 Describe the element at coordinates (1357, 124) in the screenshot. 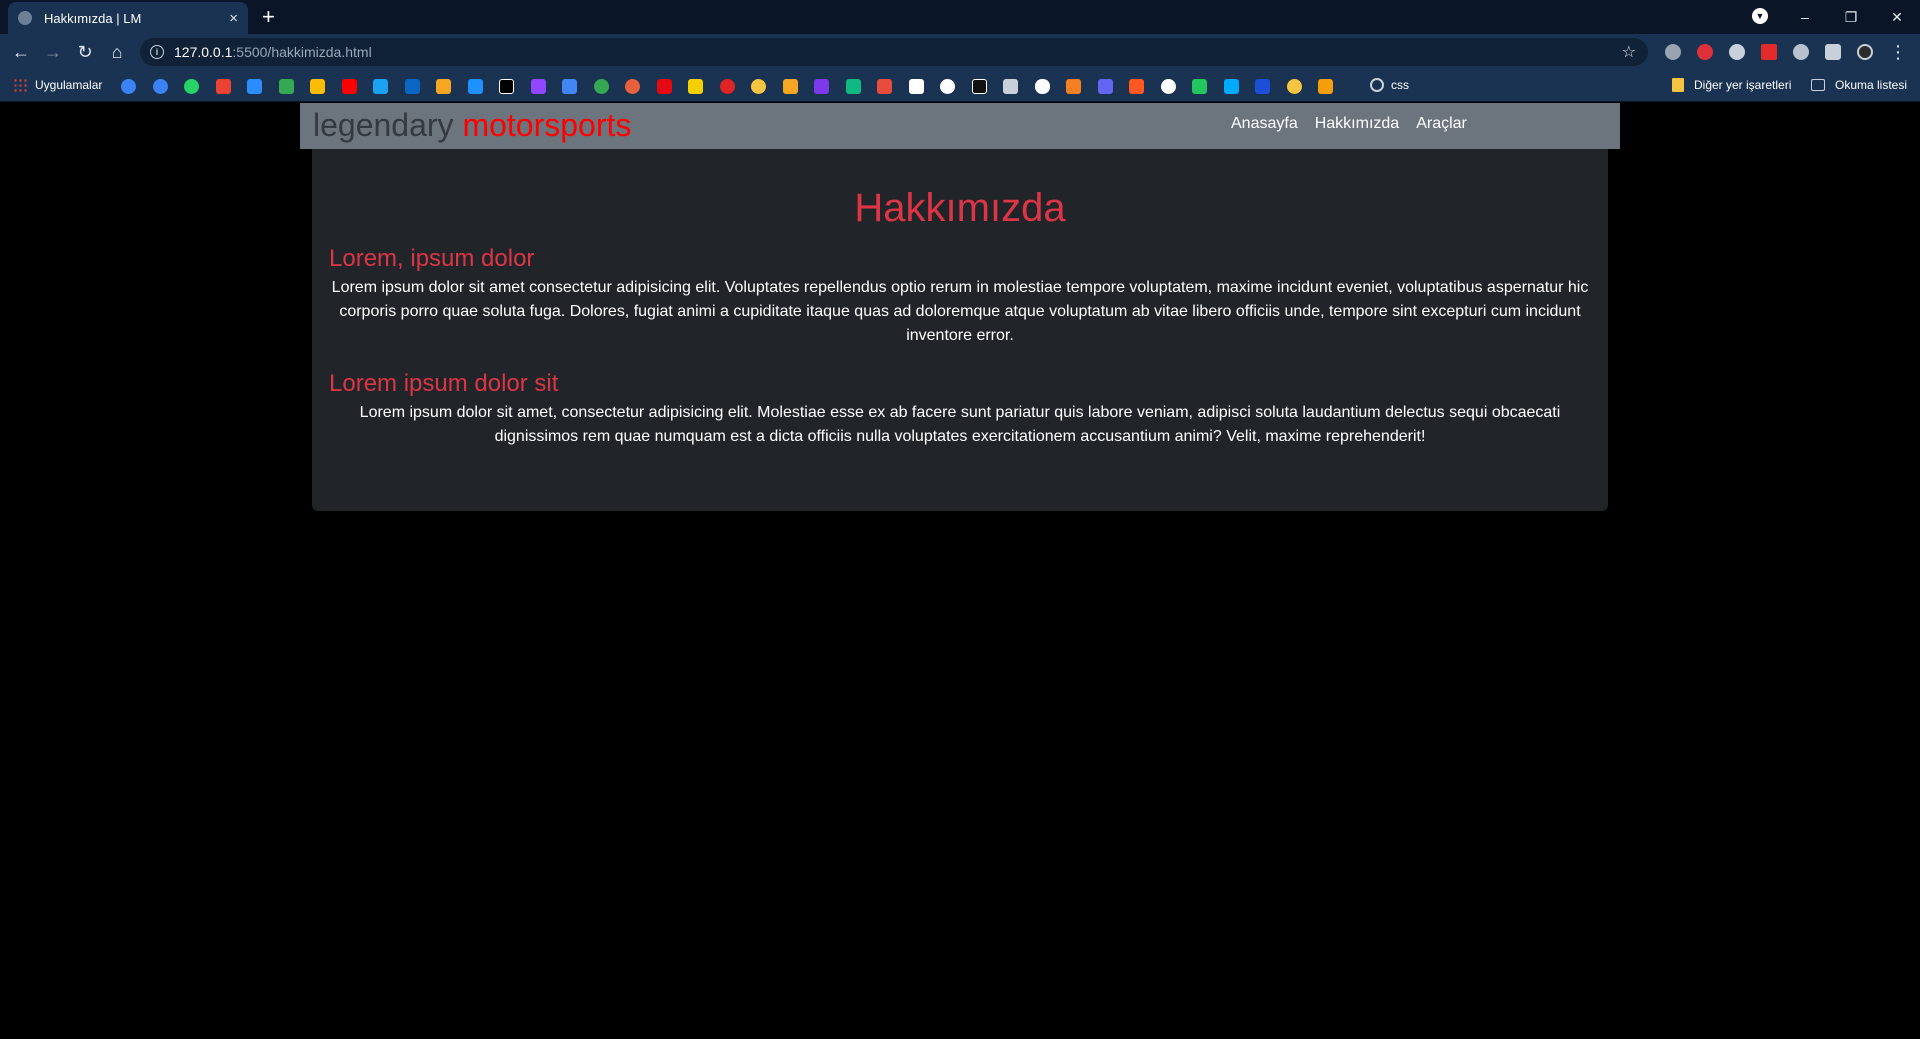

I see `nav-link-hakkimizda: Hakkımızda` at that location.